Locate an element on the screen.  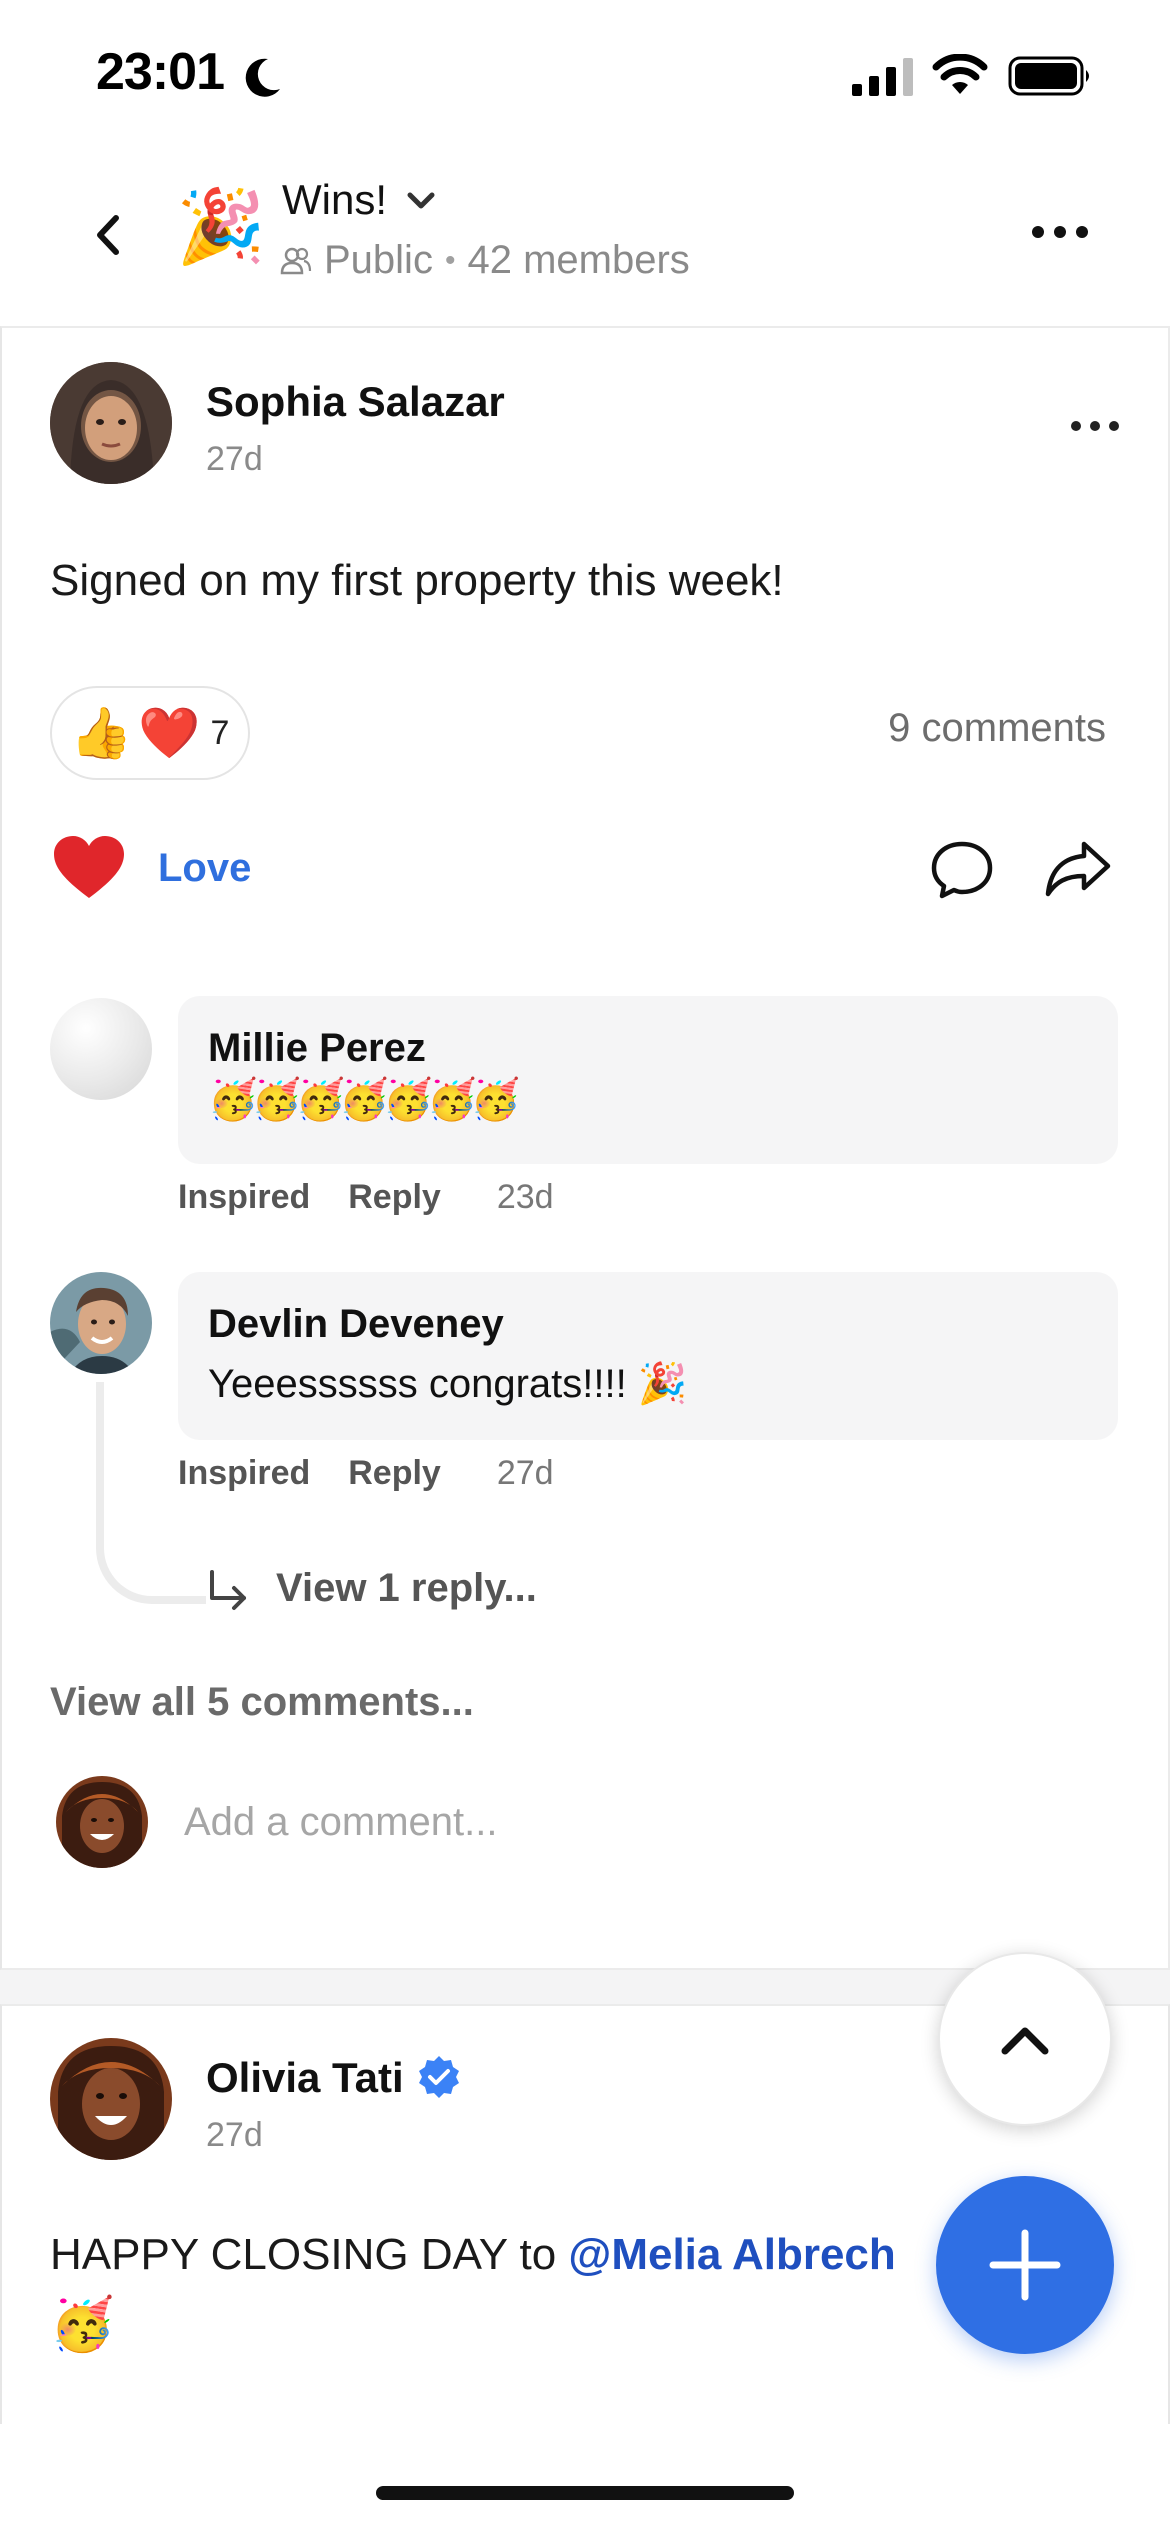
post-body: Signed on my first property this week! is located at coordinates (417, 580).